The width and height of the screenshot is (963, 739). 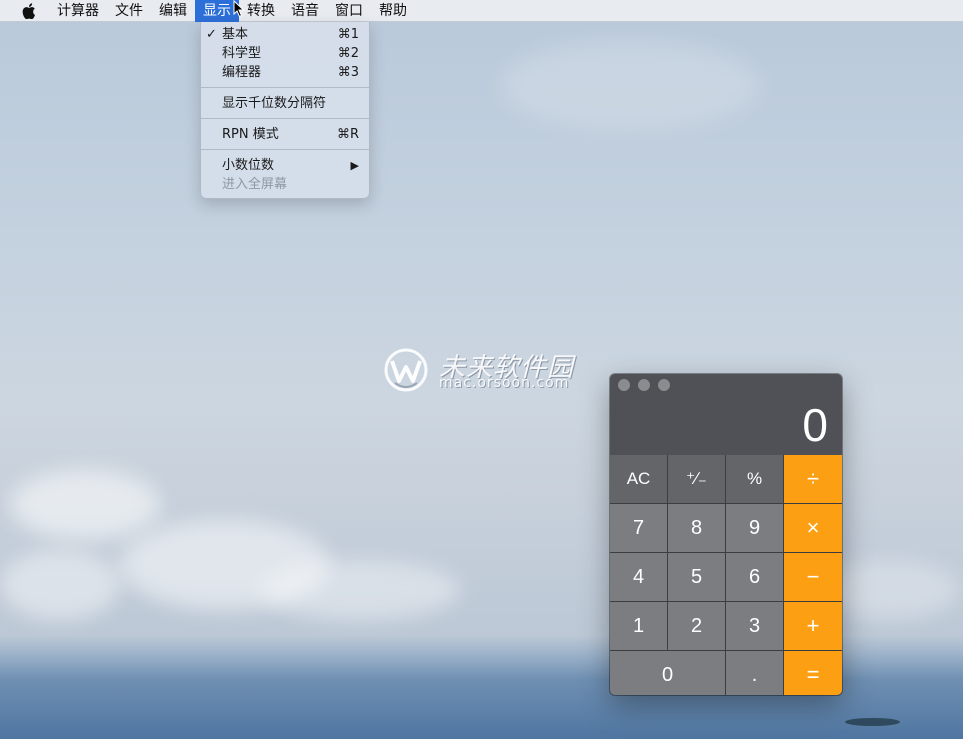 I want to click on key-add: +, so click(x=813, y=626).